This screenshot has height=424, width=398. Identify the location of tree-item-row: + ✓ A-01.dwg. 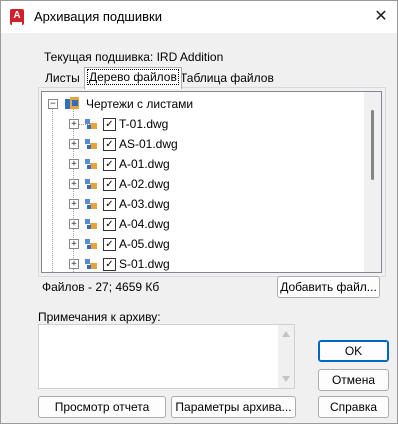
(203, 164).